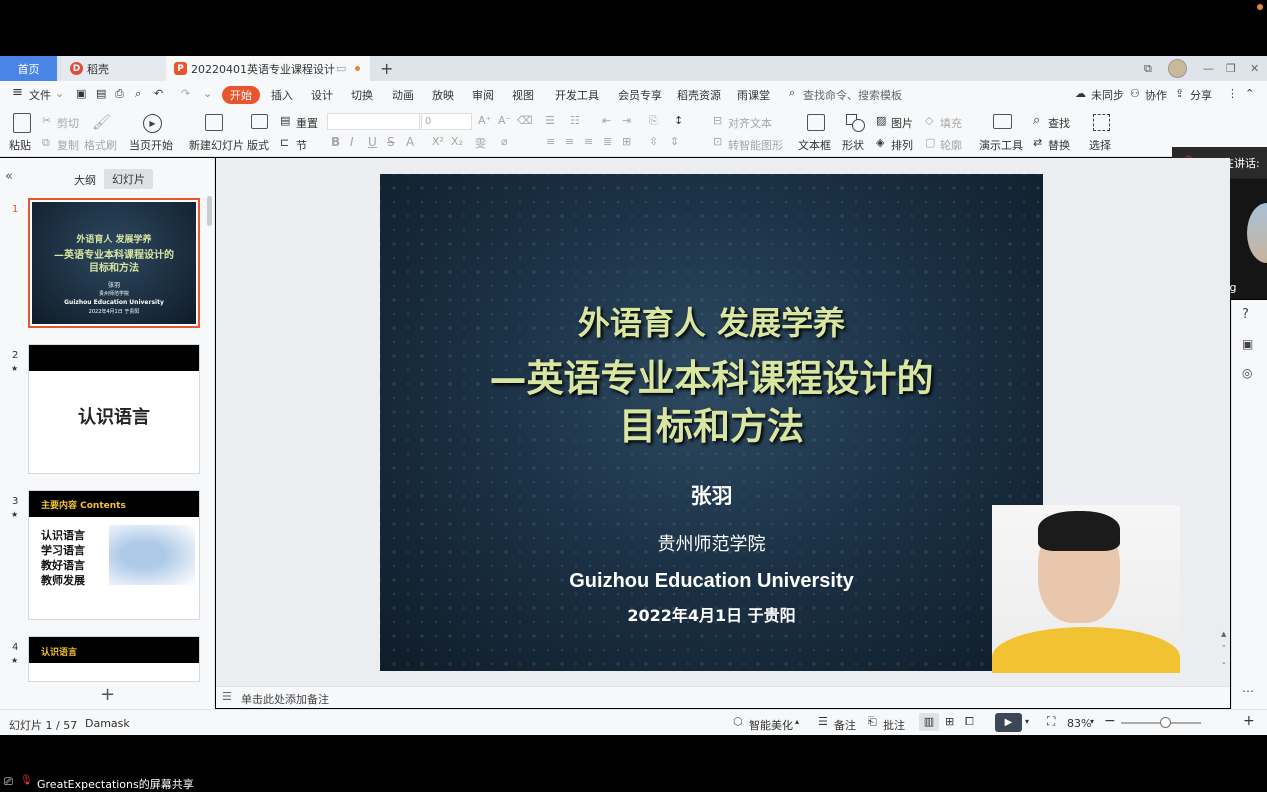 The width and height of the screenshot is (1267, 792). I want to click on decrease-font-icon: A⁻, so click(504, 120).